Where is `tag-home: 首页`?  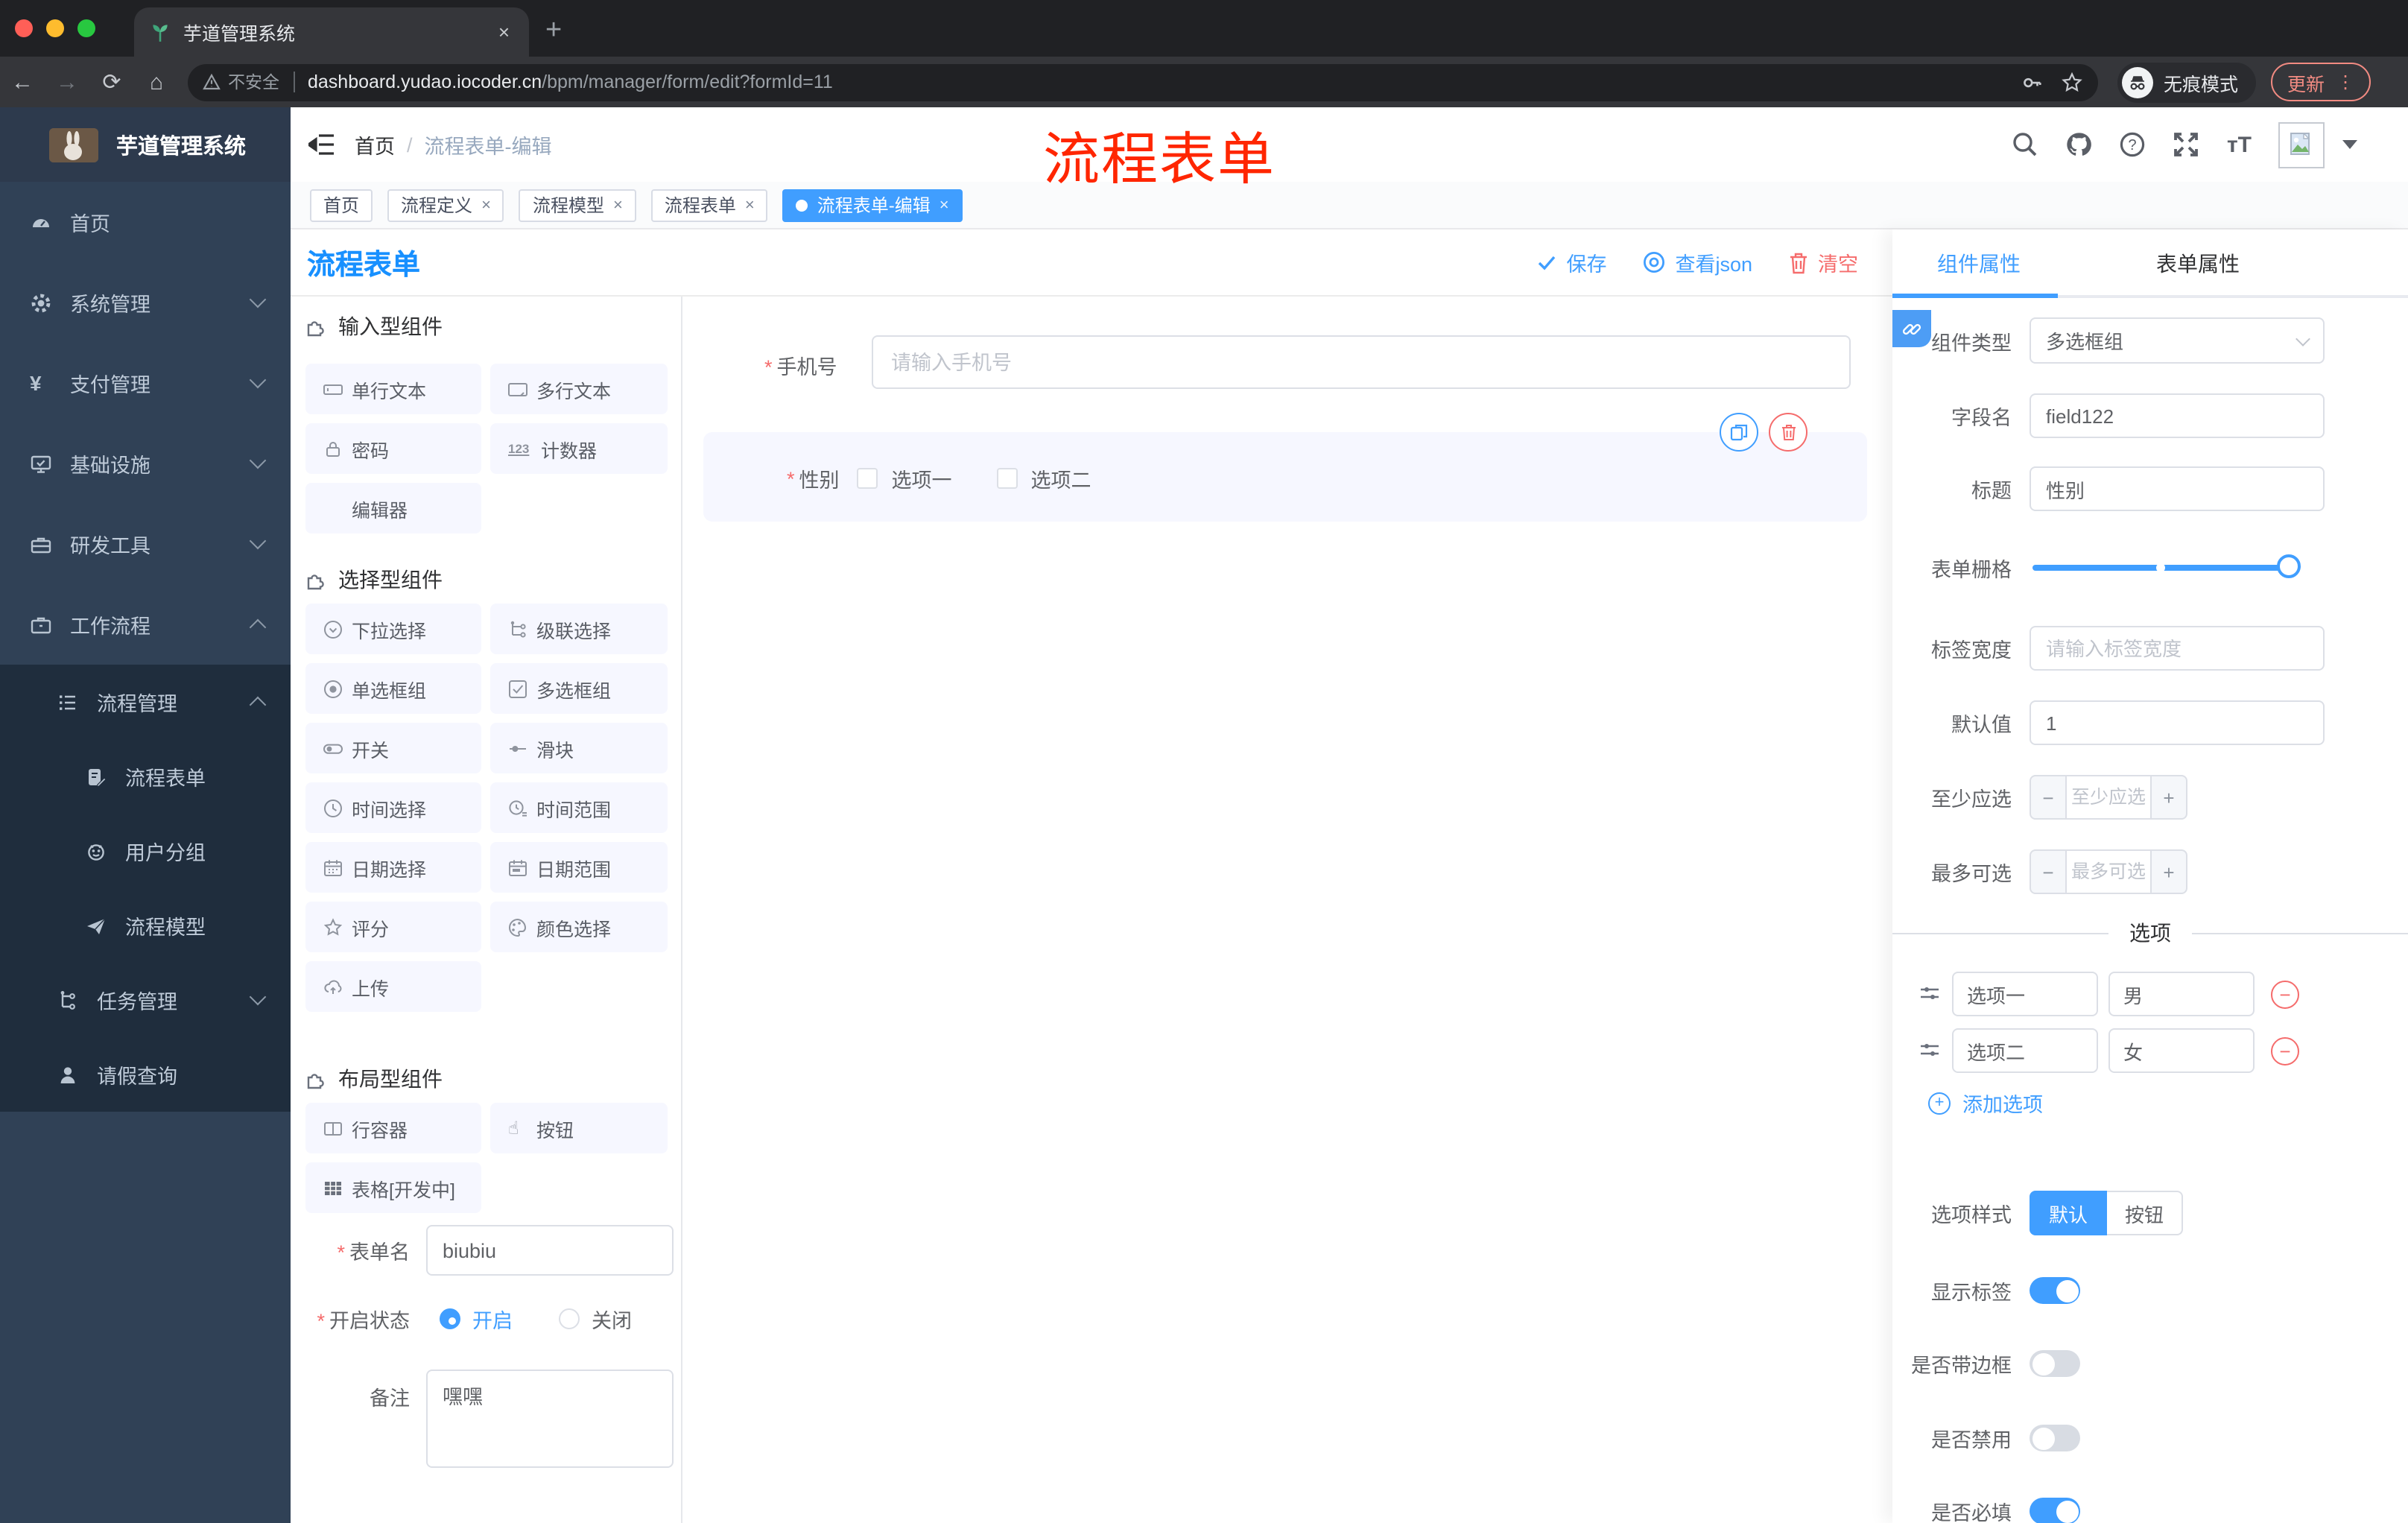
tag-home: 首页 is located at coordinates (341, 205).